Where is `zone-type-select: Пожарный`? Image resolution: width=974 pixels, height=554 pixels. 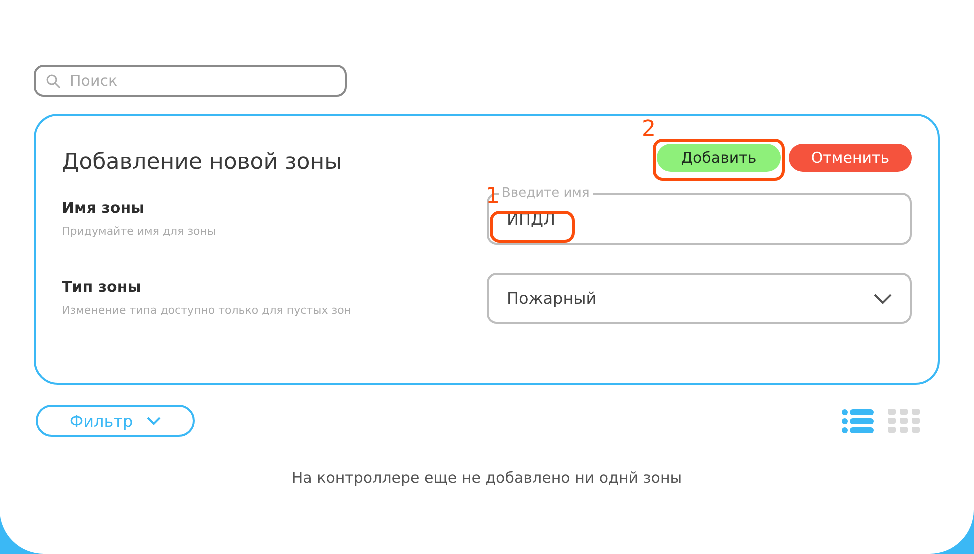 zone-type-select: Пожарный is located at coordinates (699, 298).